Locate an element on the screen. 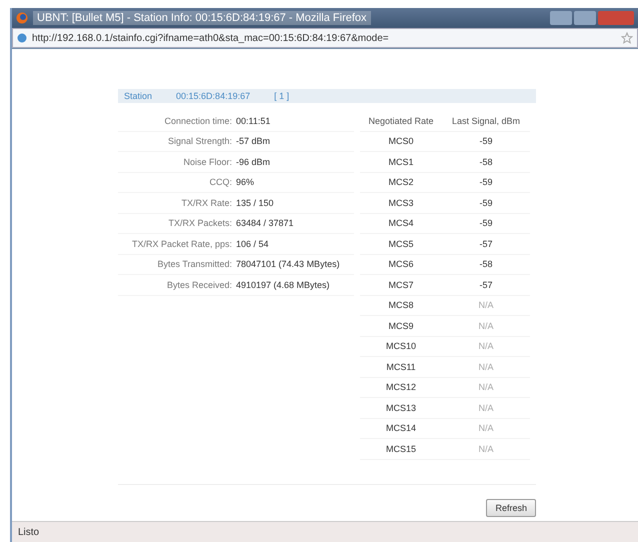 The width and height of the screenshot is (638, 542). column-header: Negotiated Rate is located at coordinates (401, 121).